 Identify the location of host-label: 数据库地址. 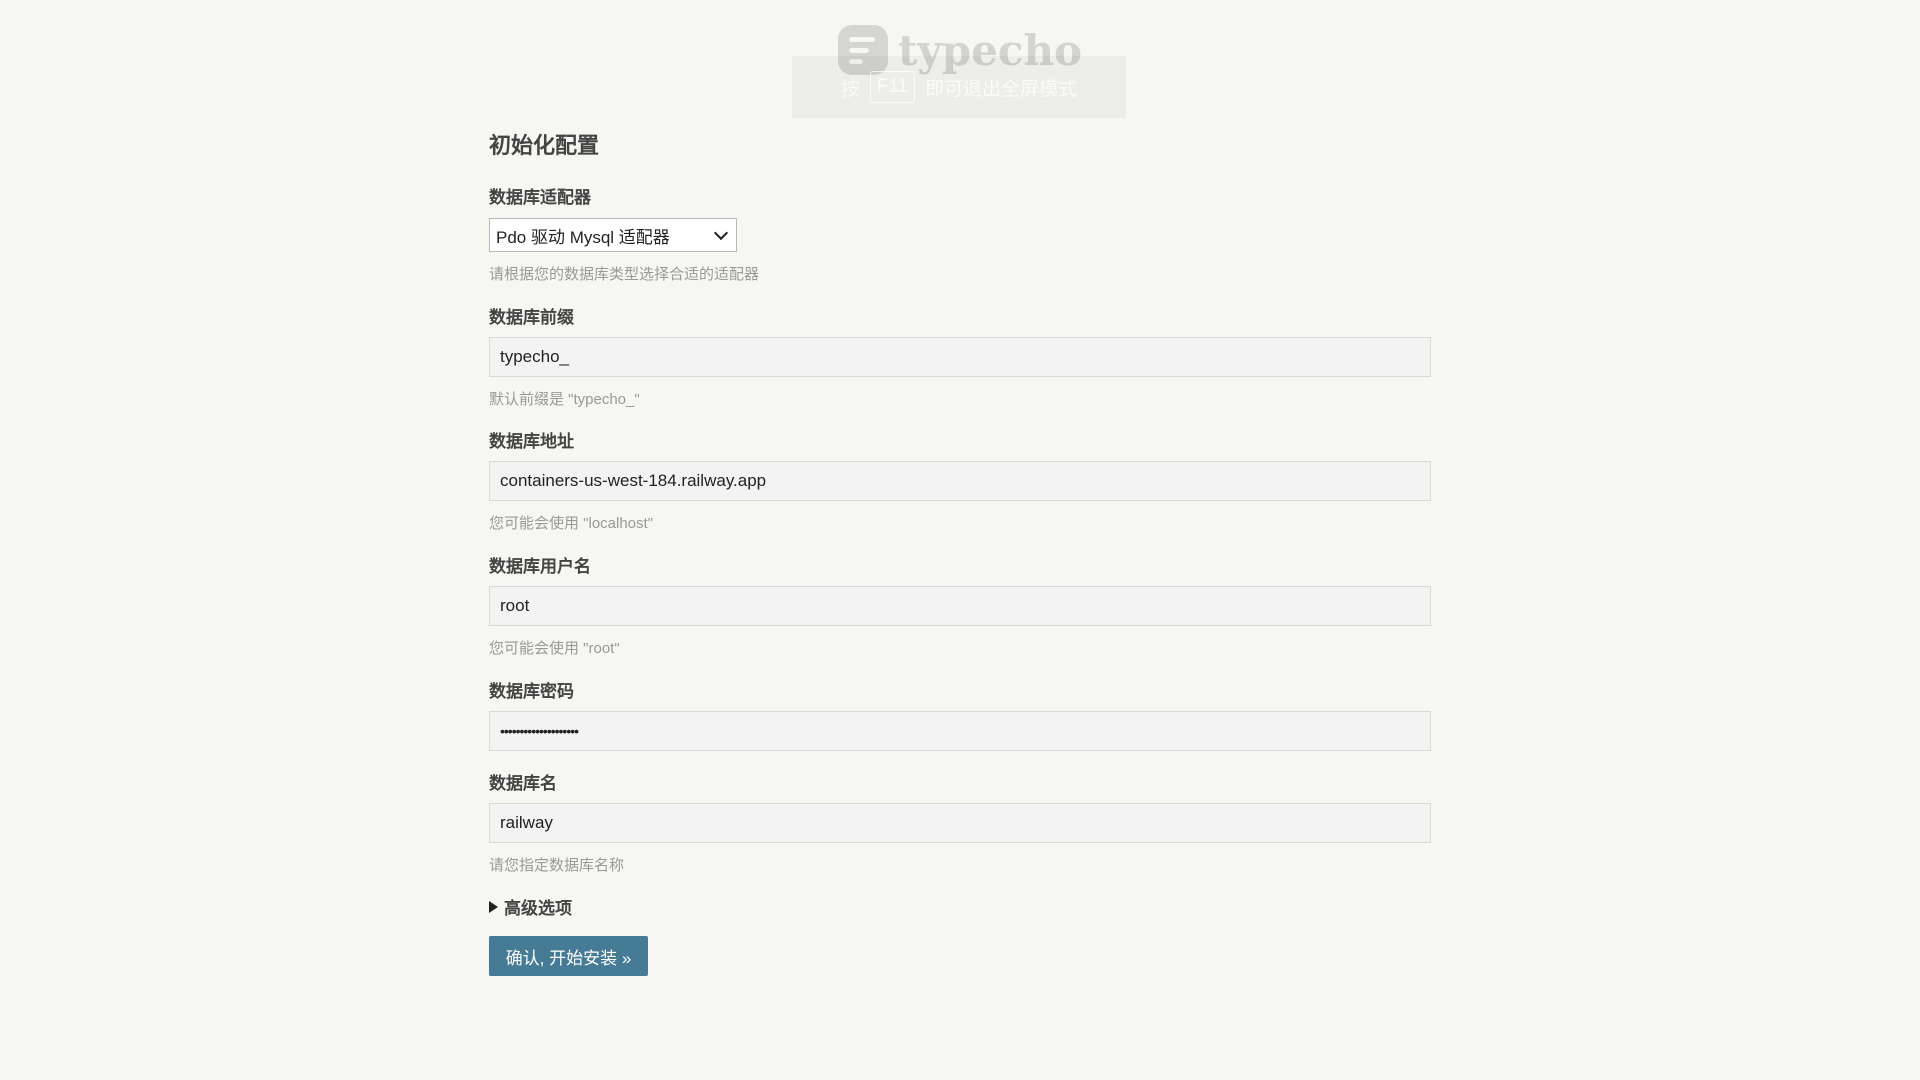
(531, 441).